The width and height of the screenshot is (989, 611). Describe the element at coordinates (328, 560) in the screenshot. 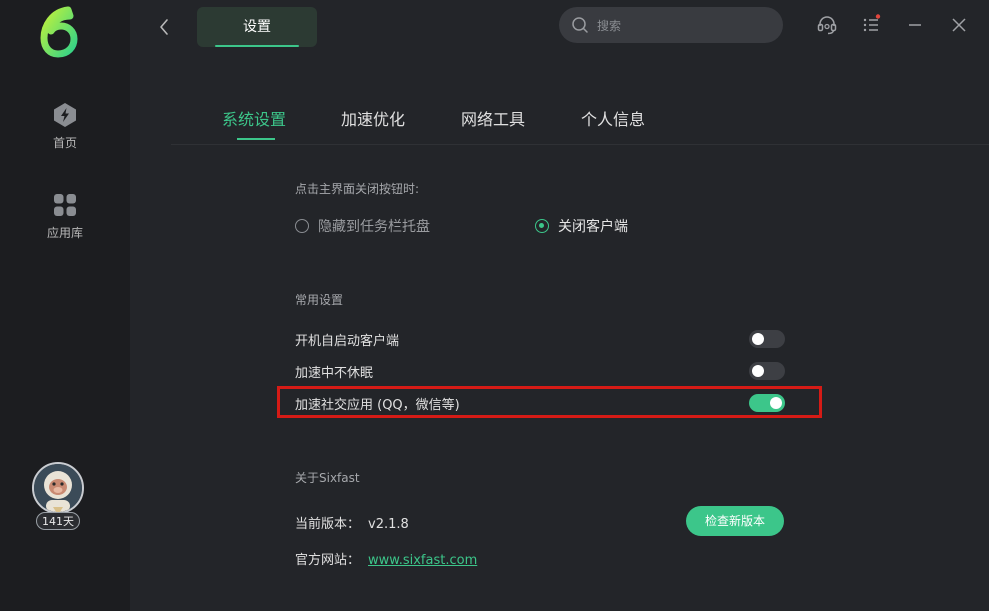

I see `website-label: 官方网站：` at that location.